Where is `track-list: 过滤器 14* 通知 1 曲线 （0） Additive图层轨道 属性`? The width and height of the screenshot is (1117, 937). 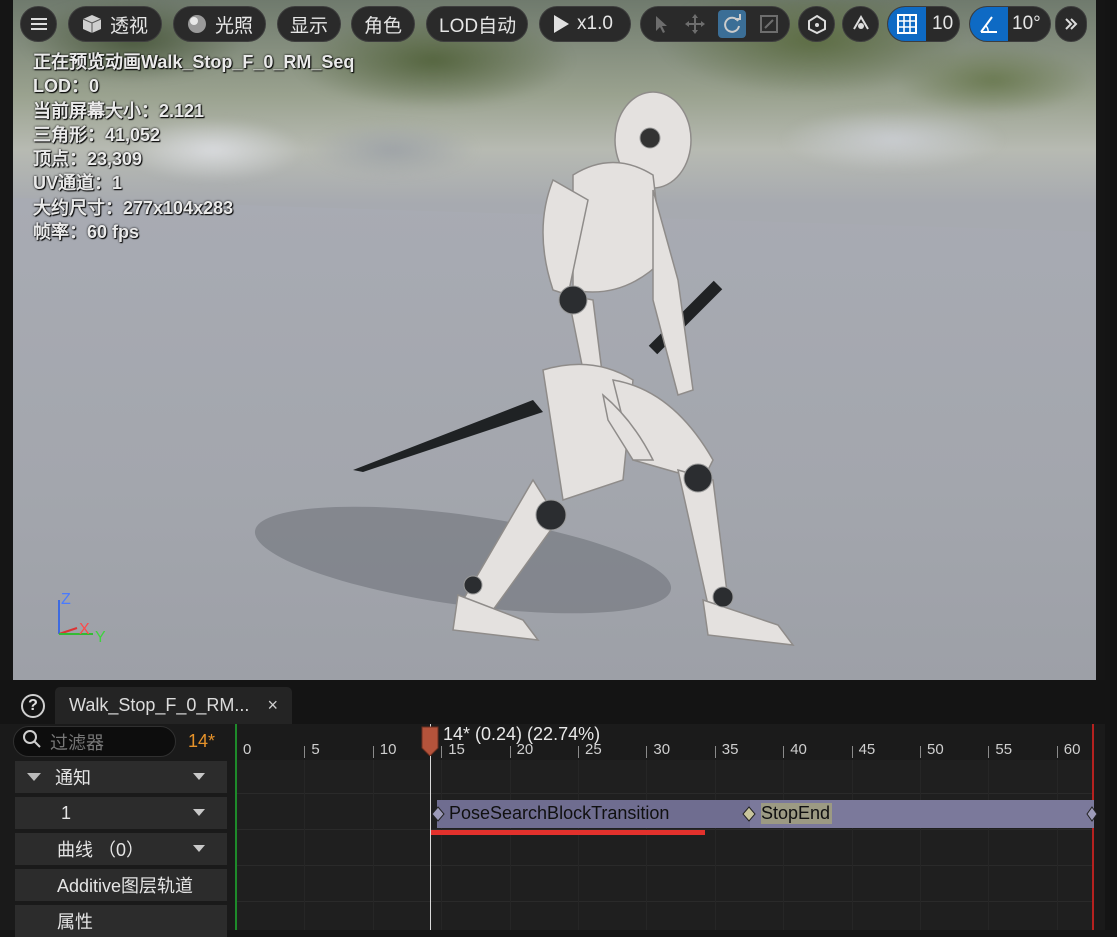 track-list: 过滤器 14* 通知 1 曲线 （0） Additive图层轨道 属性 is located at coordinates (120, 830).